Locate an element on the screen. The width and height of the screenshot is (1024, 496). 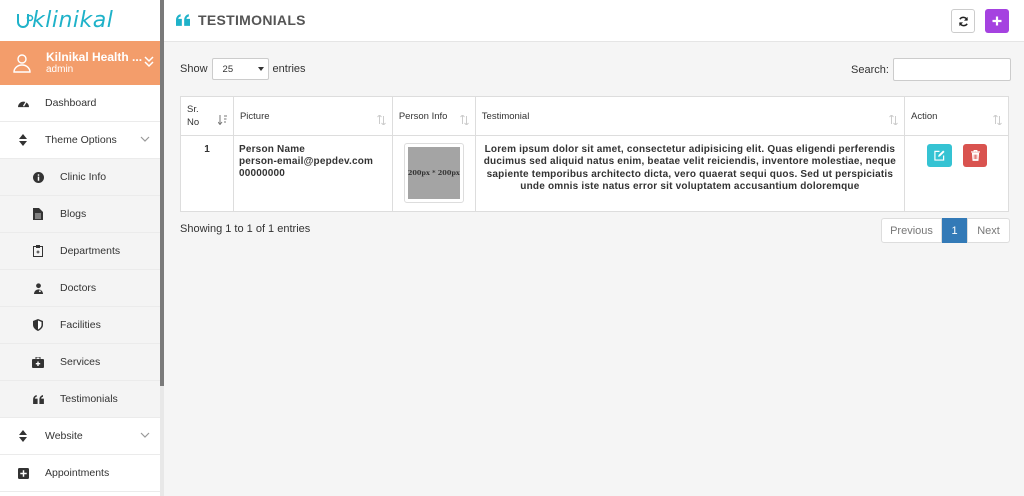
sidebar-scrollbar is located at coordinates (162, 248).